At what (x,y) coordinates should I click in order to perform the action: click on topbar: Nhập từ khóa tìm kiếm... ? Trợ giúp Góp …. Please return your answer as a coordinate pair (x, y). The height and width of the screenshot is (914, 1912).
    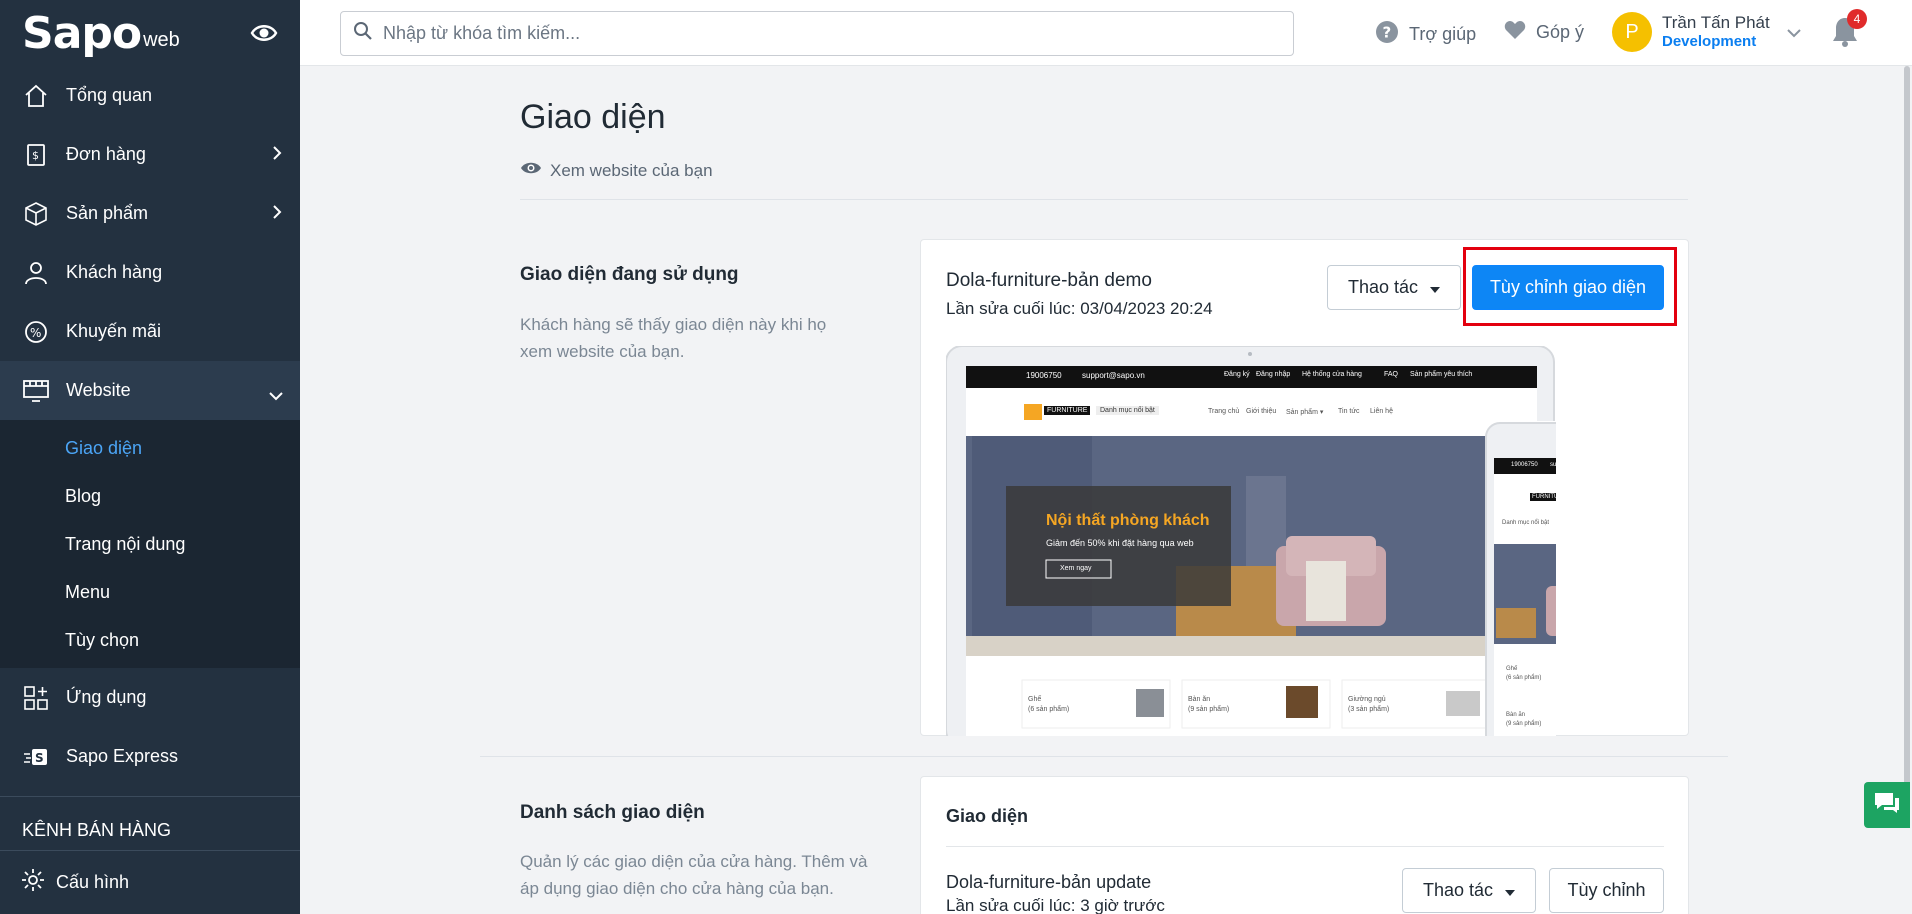
    Looking at the image, I should click on (1106, 33).